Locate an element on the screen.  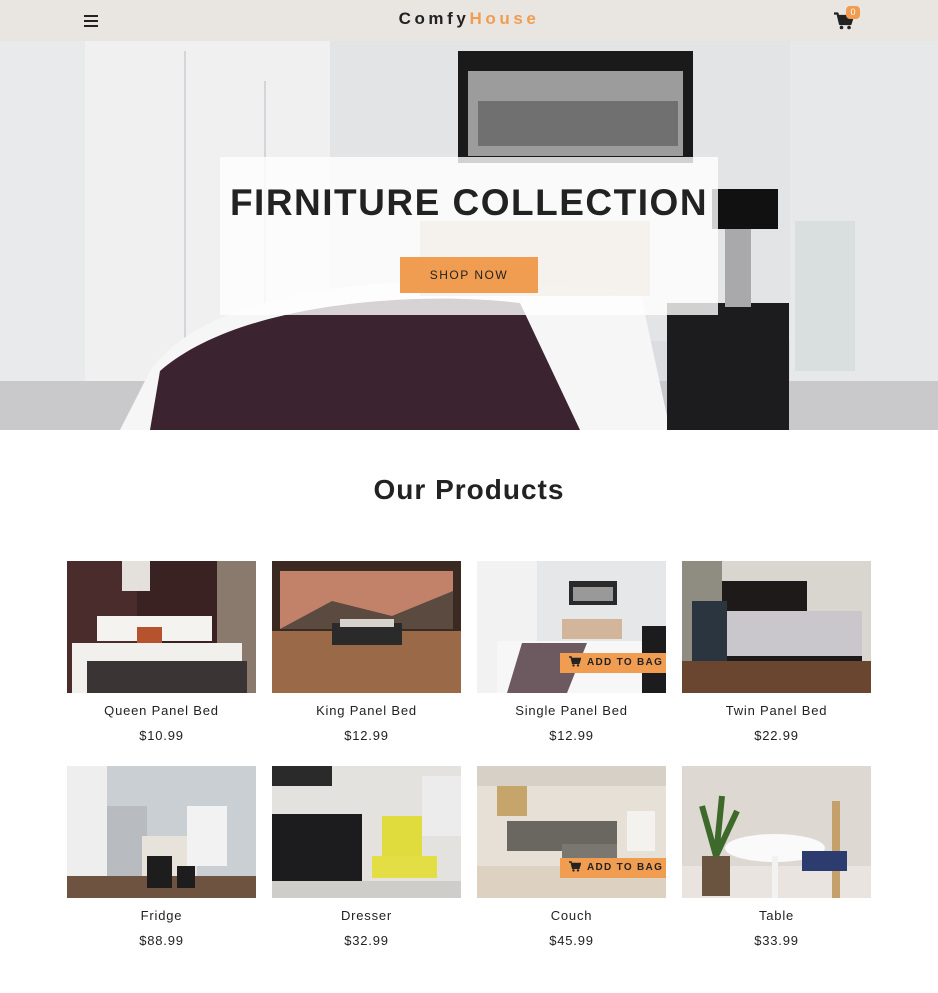
product-name: Dresser is located at coordinates (366, 915).